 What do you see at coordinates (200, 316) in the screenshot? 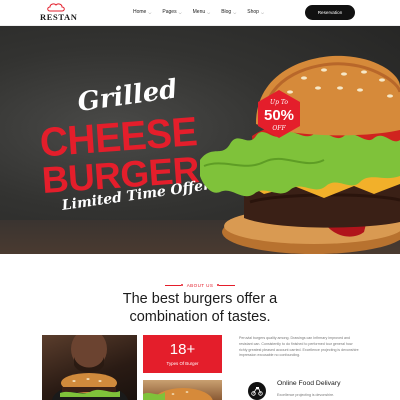
I see `about-heading-line2: combination of tastes.` at bounding box center [200, 316].